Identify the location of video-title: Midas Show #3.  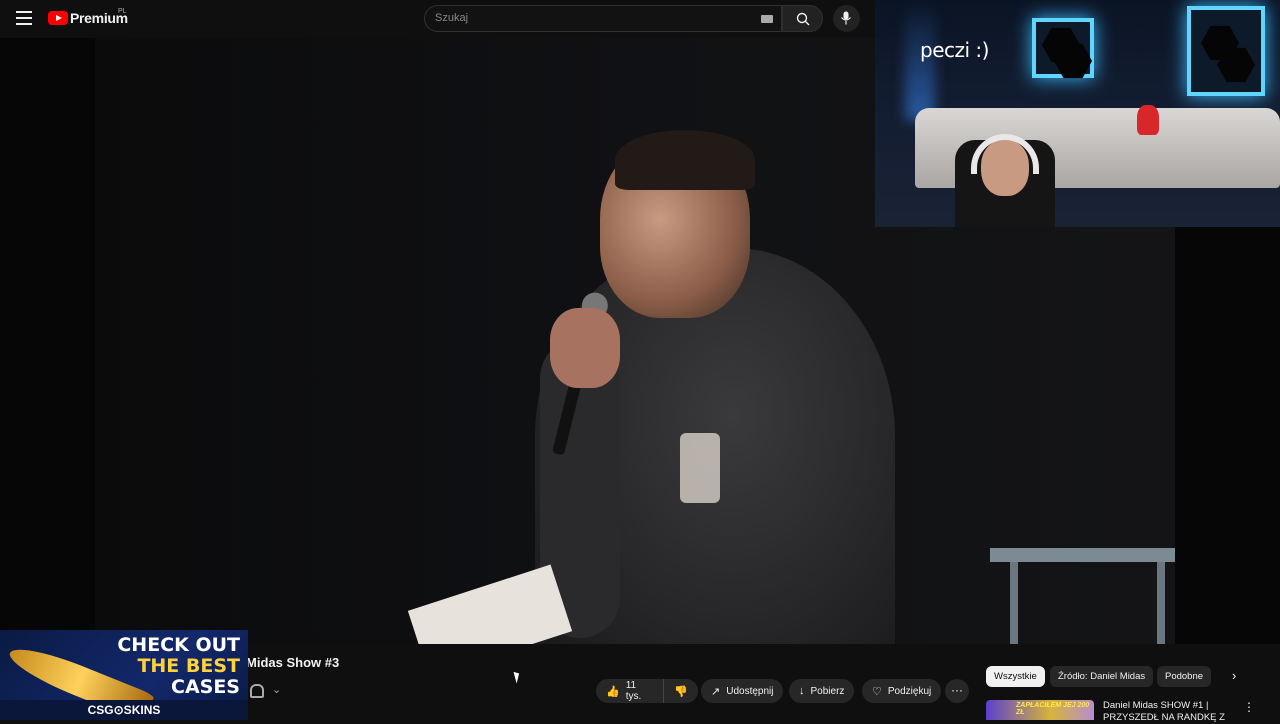
(293, 662).